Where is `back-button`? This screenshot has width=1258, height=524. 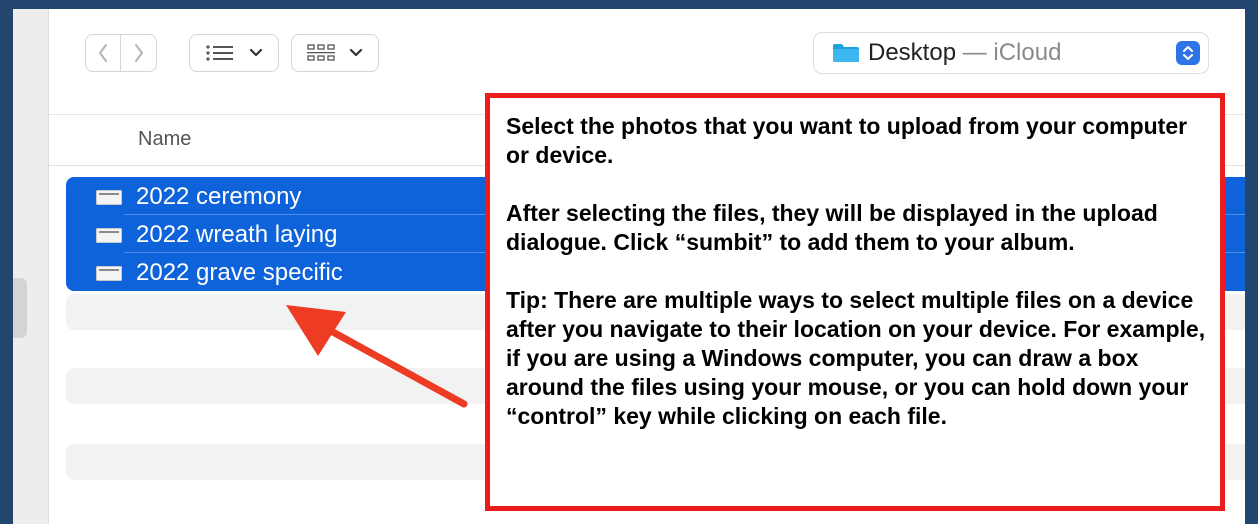
back-button is located at coordinates (103, 53).